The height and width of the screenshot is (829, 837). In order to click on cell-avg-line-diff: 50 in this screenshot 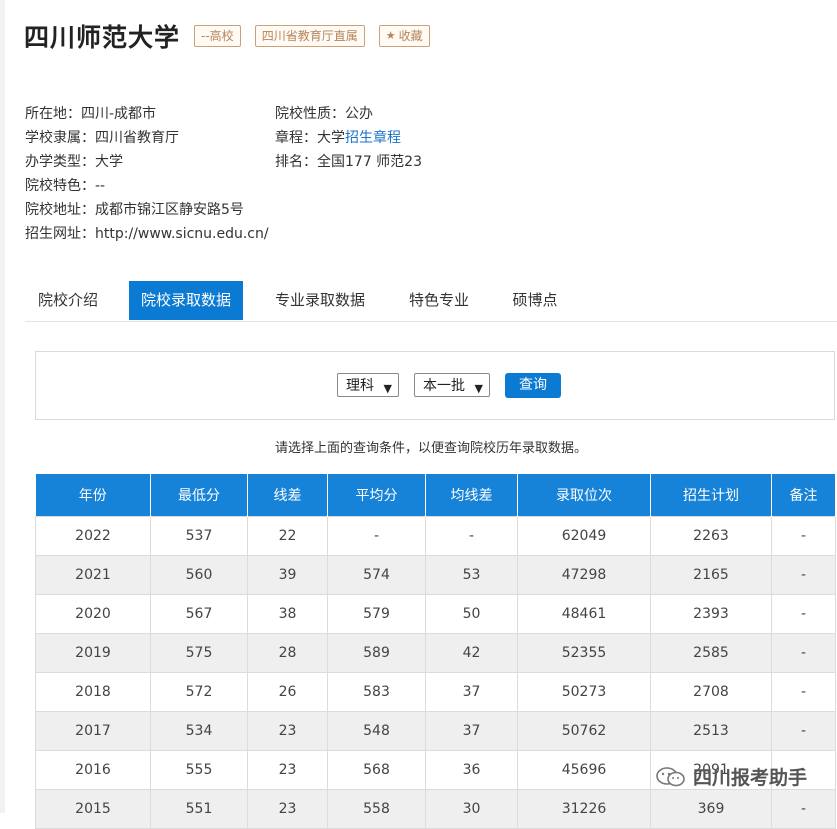, I will do `click(471, 614)`.